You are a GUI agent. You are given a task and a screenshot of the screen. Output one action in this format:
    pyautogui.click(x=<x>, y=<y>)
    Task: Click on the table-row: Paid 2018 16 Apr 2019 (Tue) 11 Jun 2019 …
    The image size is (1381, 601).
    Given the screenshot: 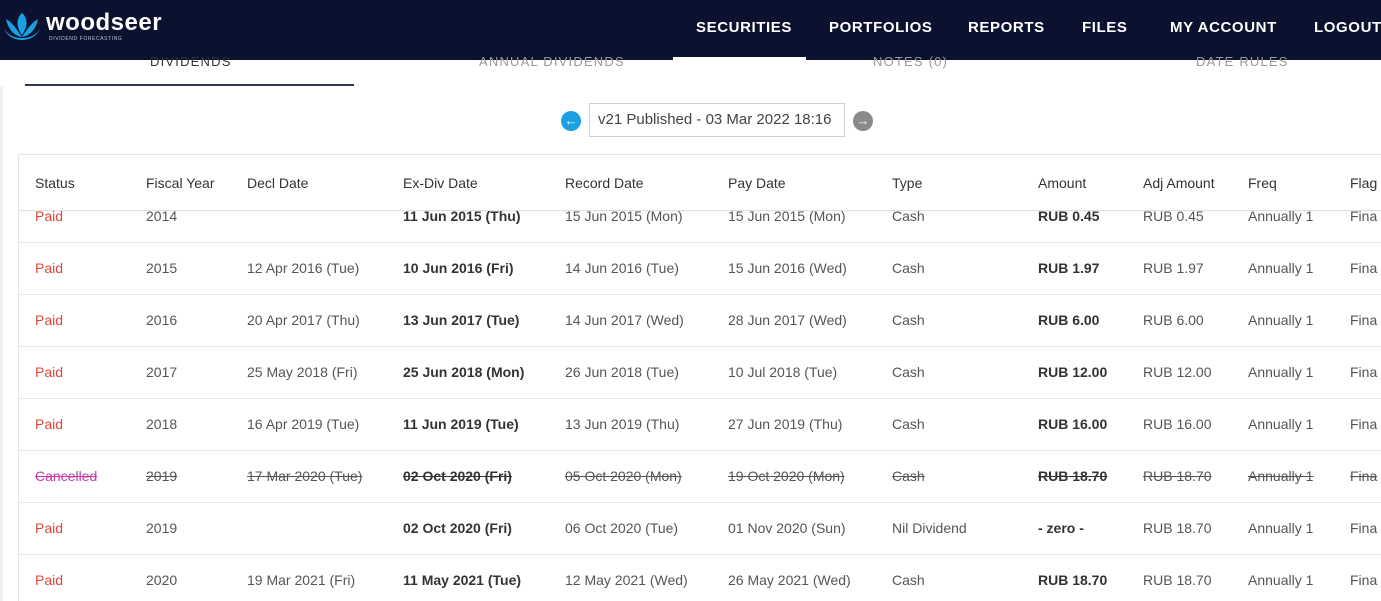 What is the action you would take?
    pyautogui.click(x=700, y=425)
    